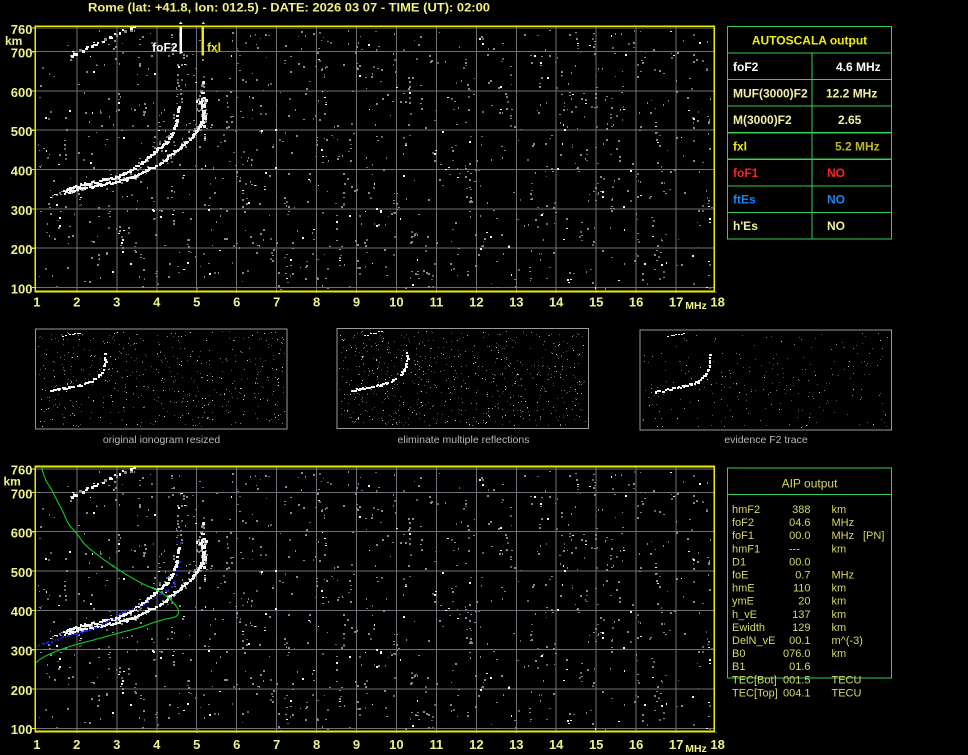 This screenshot has width=968, height=755. Describe the element at coordinates (738, 667) in the screenshot. I see `svg-text: B1` at that location.